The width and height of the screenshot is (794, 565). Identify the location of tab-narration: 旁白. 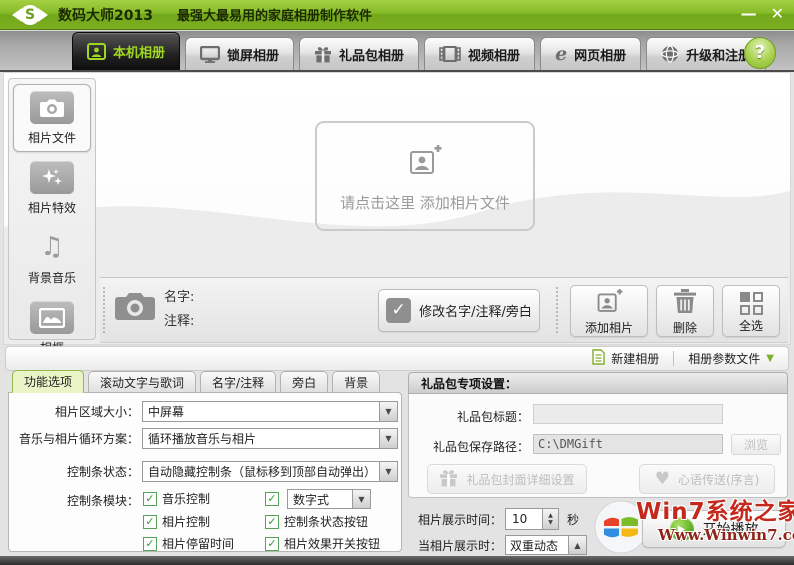
(304, 382).